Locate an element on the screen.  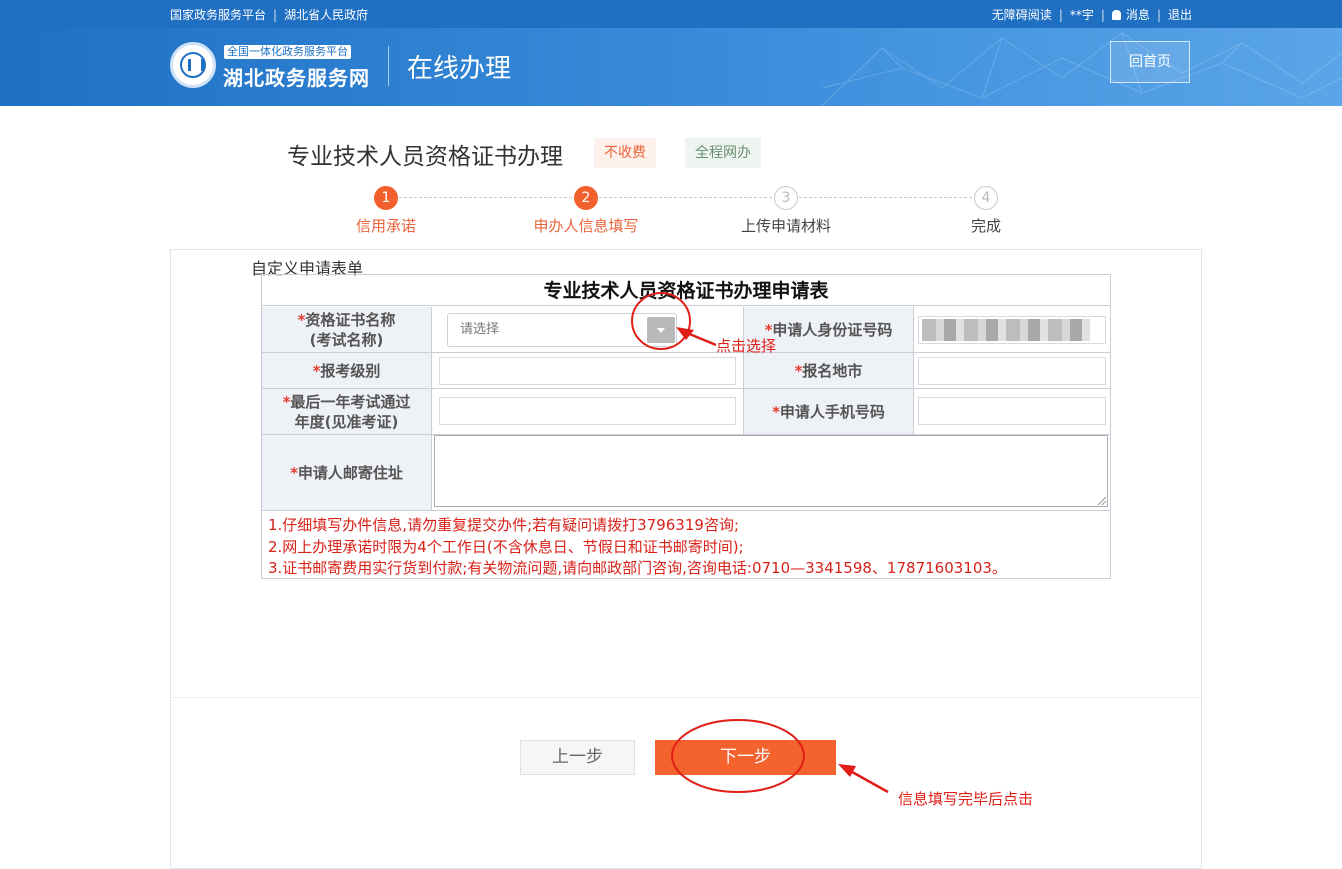
site-logo is located at coordinates (193, 65).